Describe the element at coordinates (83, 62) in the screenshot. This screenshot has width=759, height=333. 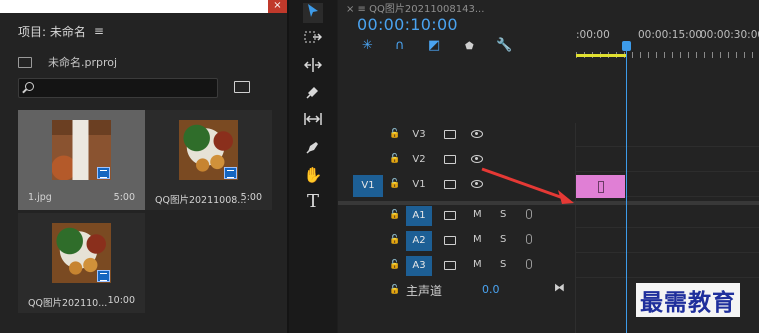
I see `project-file-name: 未命名.prproj` at that location.